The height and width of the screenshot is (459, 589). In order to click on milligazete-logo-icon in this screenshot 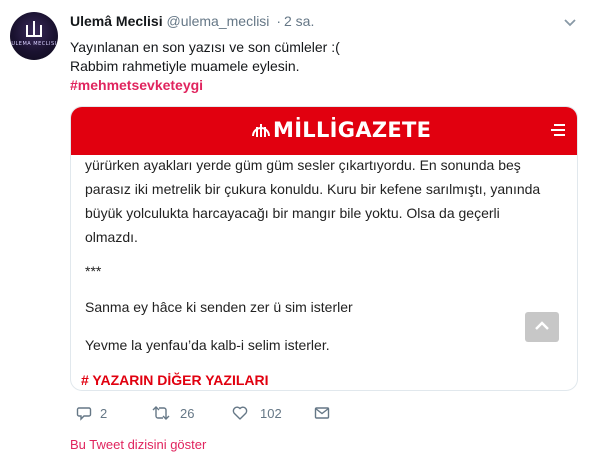, I will do `click(261, 130)`.